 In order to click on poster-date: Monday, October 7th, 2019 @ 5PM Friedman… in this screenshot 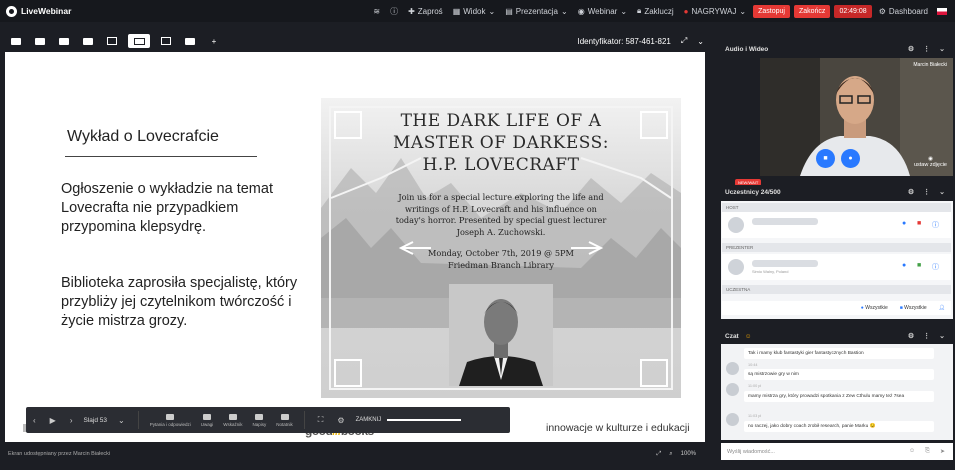, I will do `click(501, 259)`.